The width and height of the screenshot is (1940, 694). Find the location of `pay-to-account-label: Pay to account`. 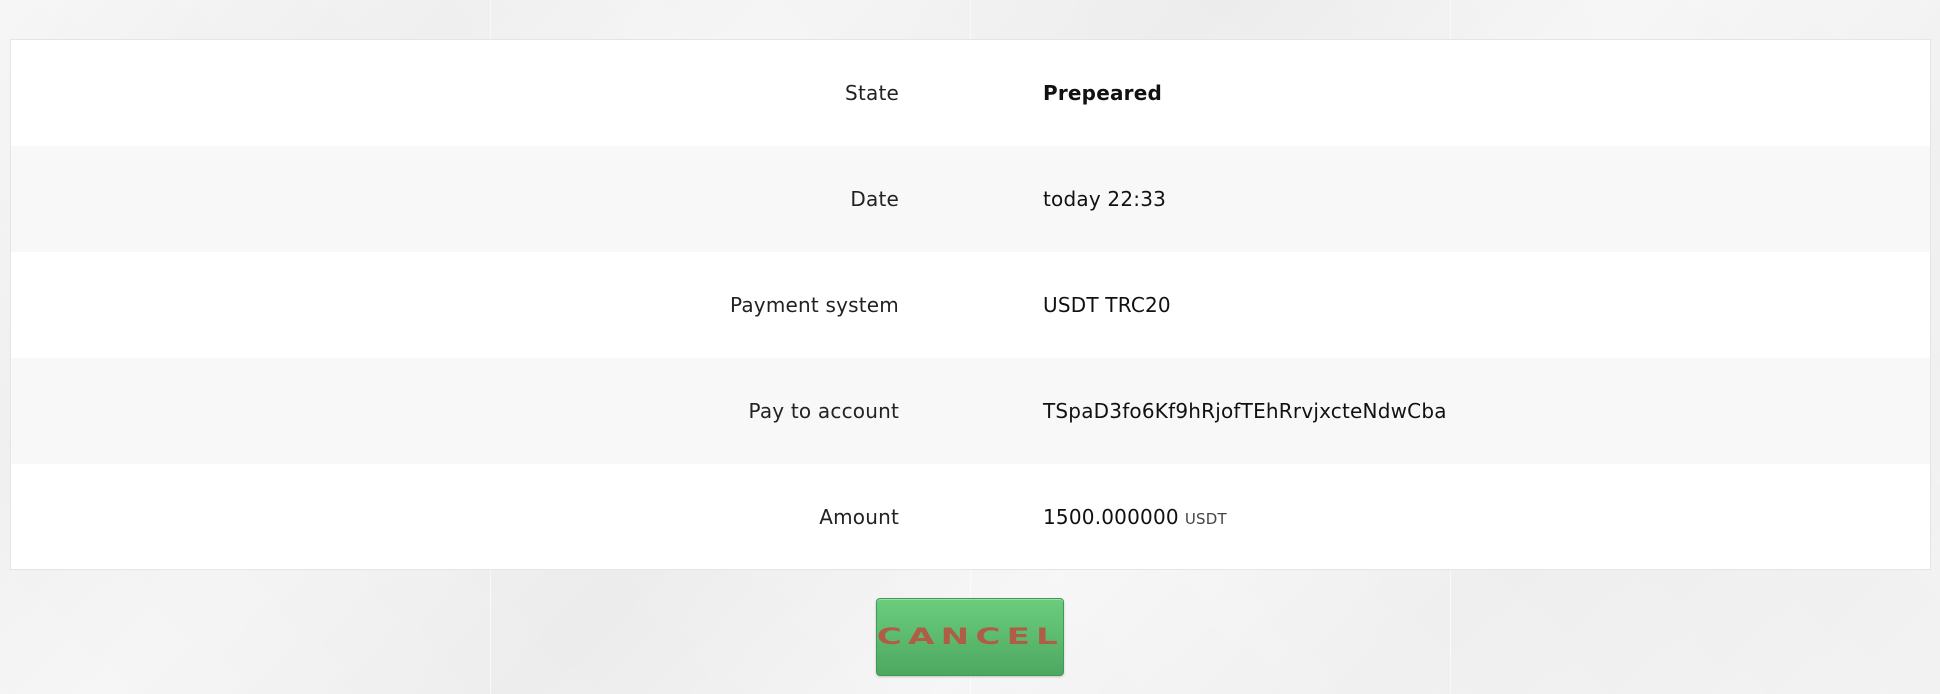

pay-to-account-label: Pay to account is located at coordinates (823, 411).